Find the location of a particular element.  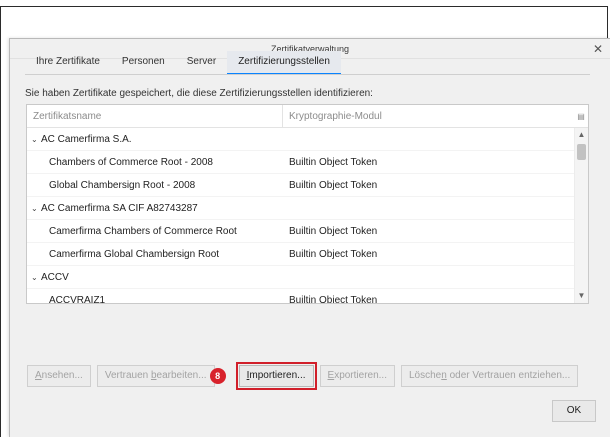

step-badge: 8 is located at coordinates (217, 376).